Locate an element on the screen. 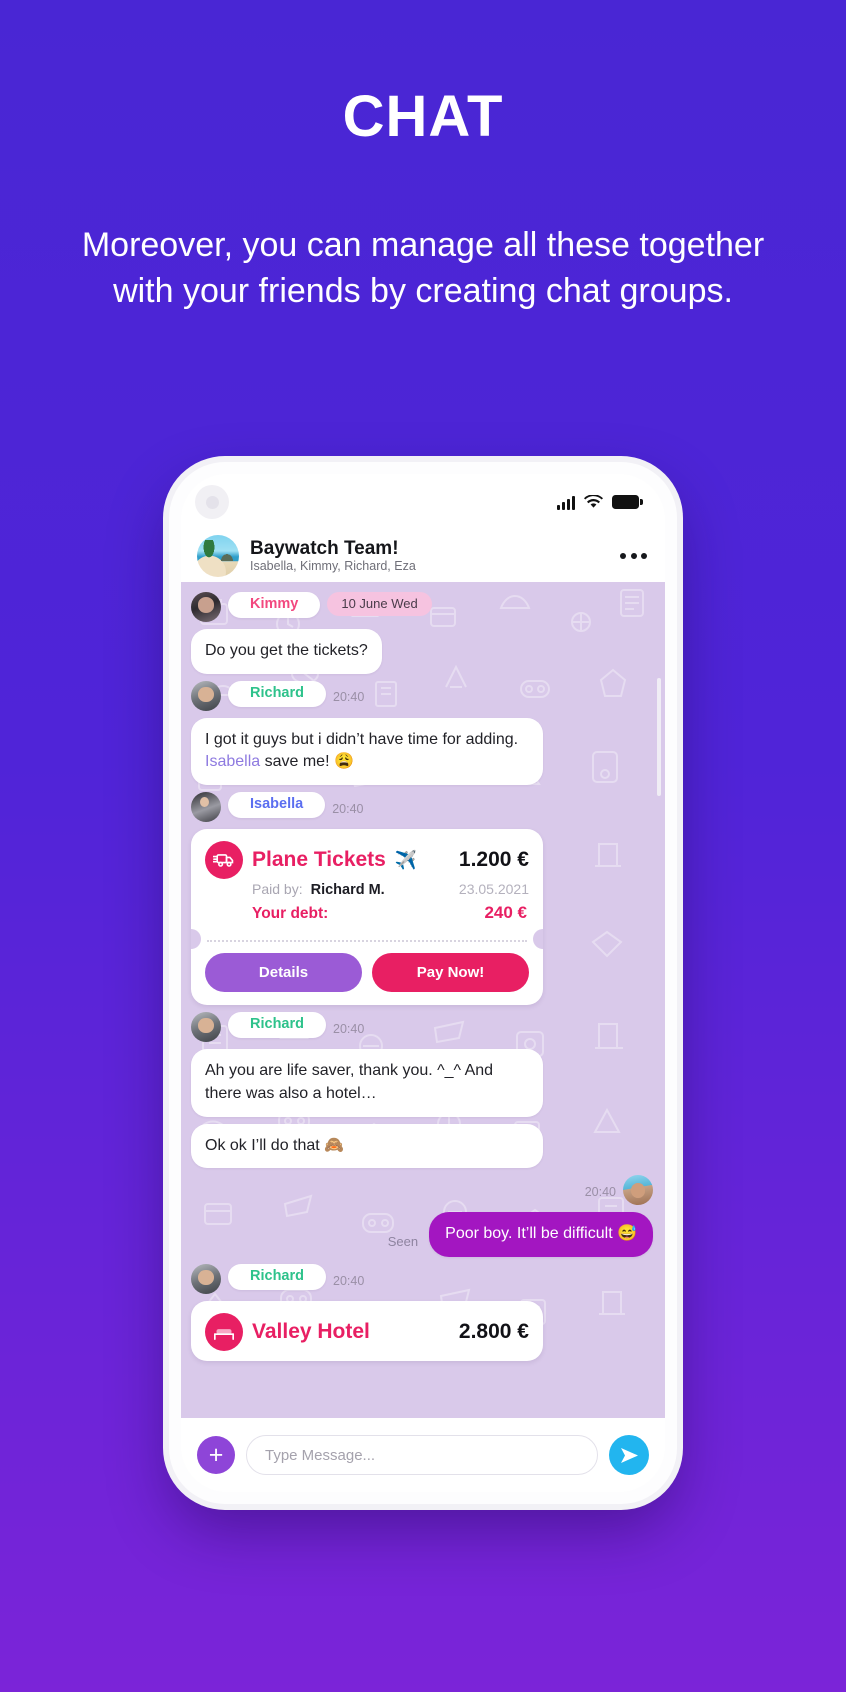 The width and height of the screenshot is (846, 1692). paid-by-label: Paid by: is located at coordinates (277, 889).